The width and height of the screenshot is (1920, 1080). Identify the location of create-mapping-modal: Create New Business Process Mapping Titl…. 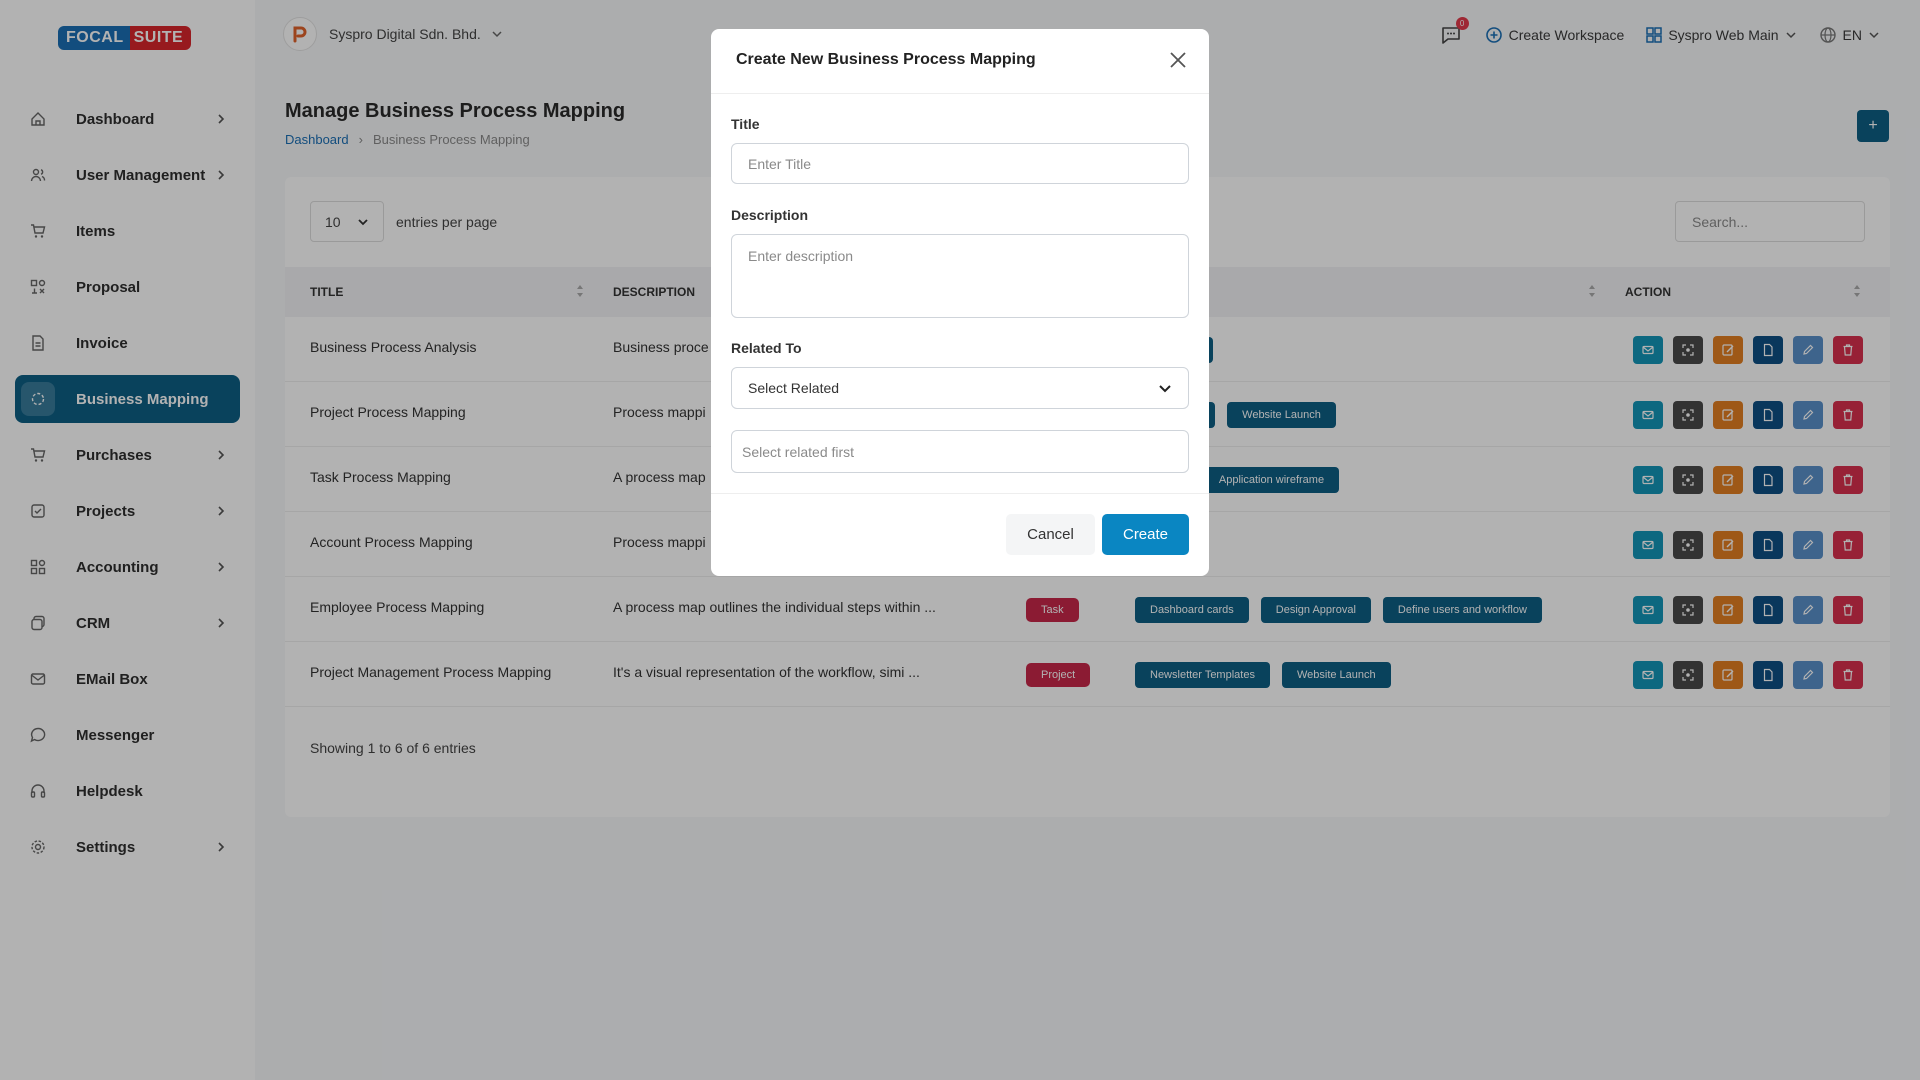
(960, 302).